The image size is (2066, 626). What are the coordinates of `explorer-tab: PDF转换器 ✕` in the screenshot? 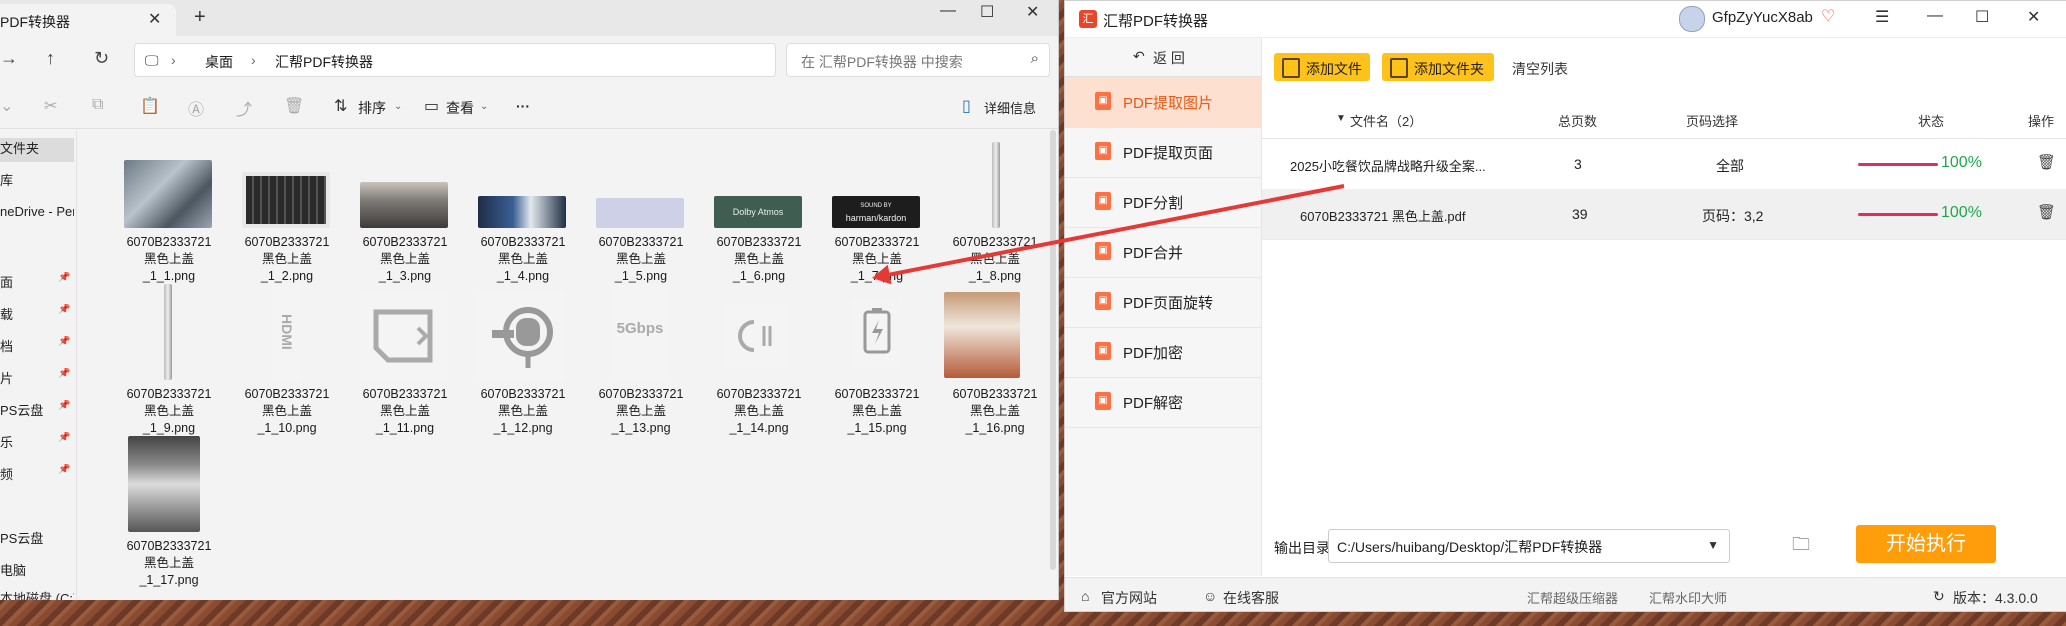 It's located at (88, 20).